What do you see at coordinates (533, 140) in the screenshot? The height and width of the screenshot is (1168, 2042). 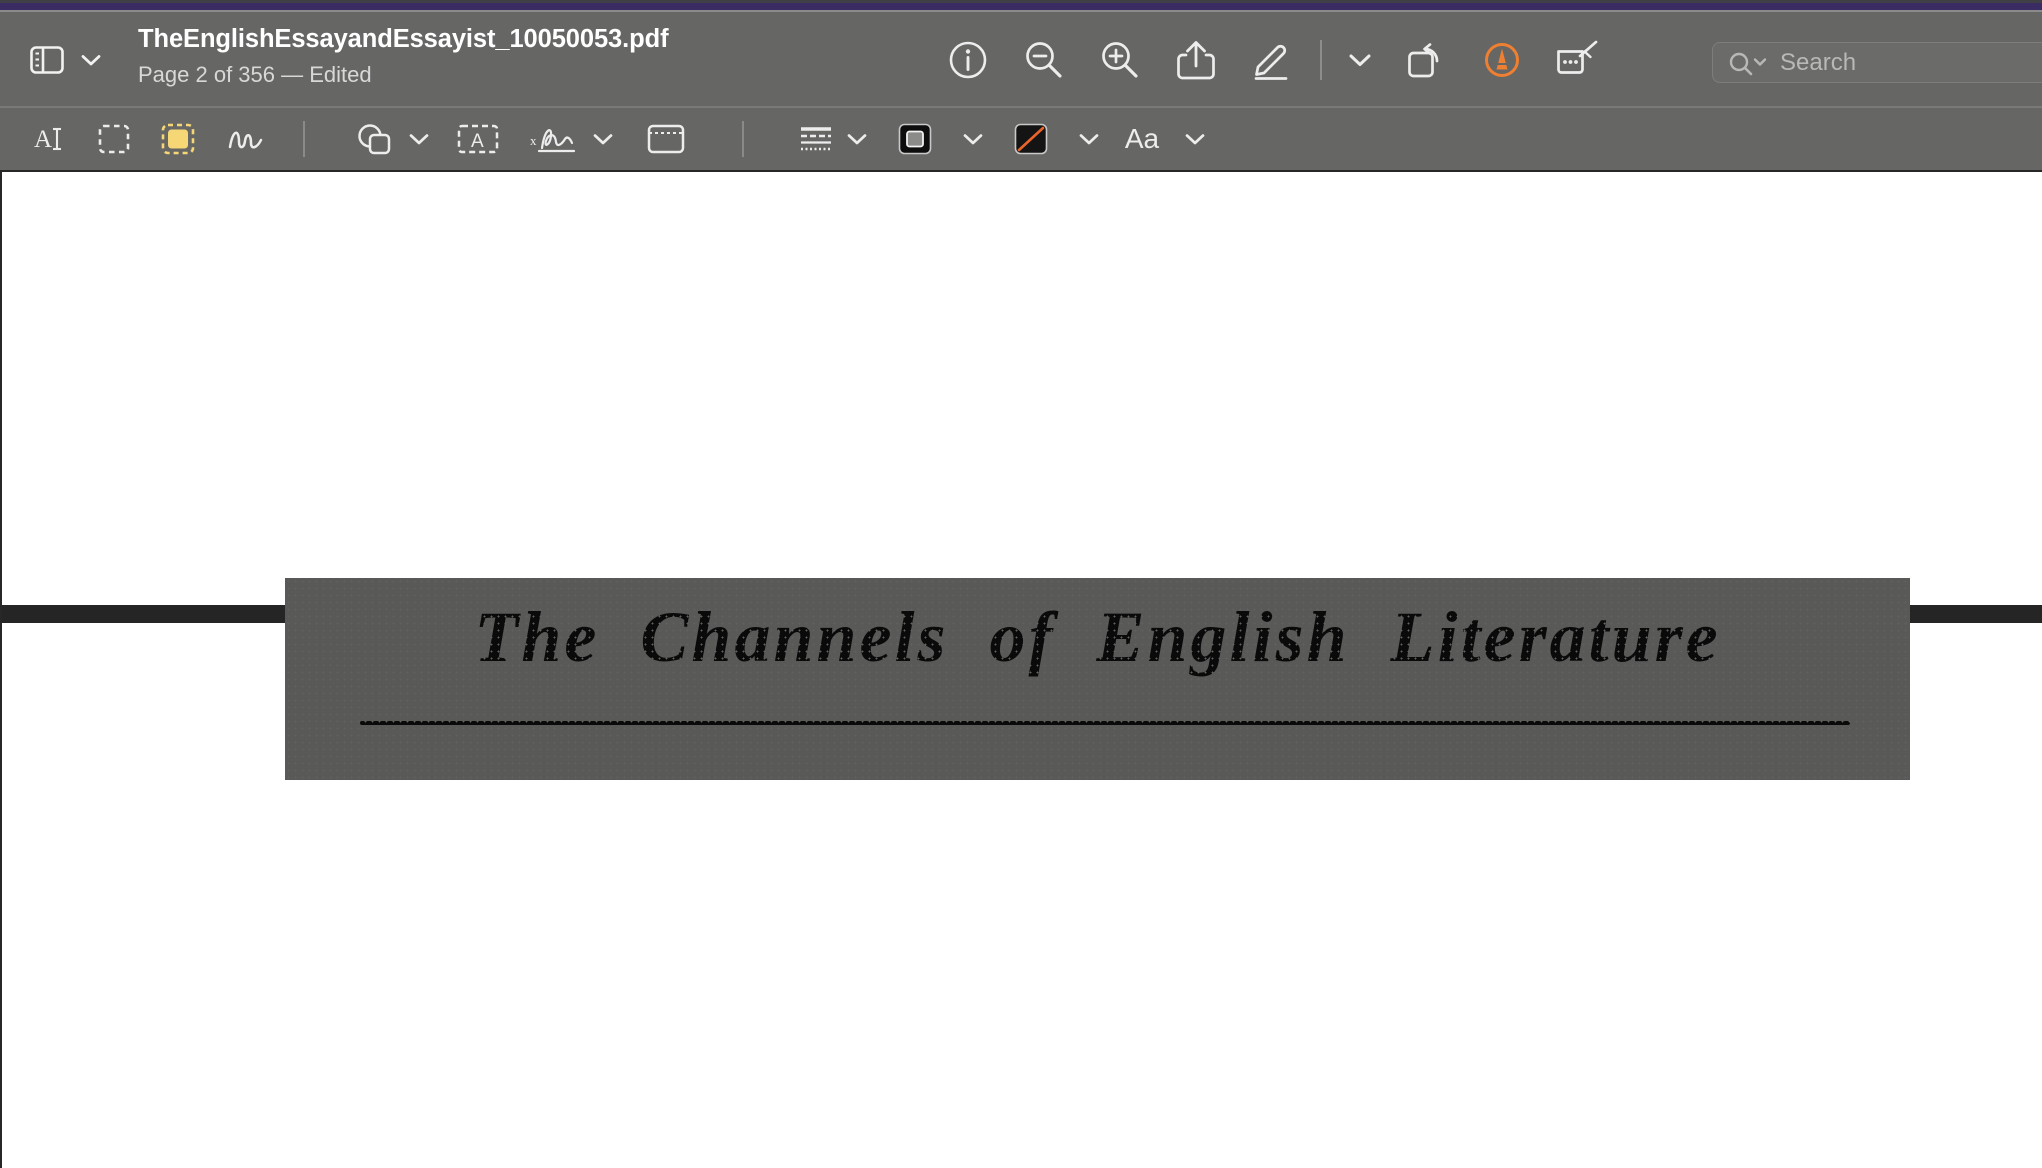 I see `svg-text: x` at bounding box center [533, 140].